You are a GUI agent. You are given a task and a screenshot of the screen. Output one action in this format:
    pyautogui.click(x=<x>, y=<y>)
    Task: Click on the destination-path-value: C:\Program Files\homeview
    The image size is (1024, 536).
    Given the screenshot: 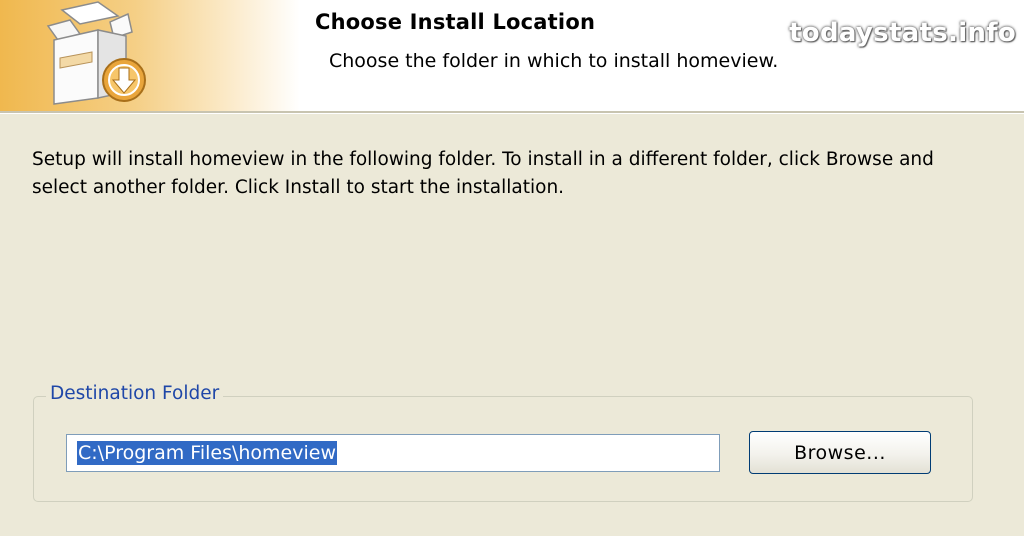 What is the action you would take?
    pyautogui.click(x=207, y=453)
    